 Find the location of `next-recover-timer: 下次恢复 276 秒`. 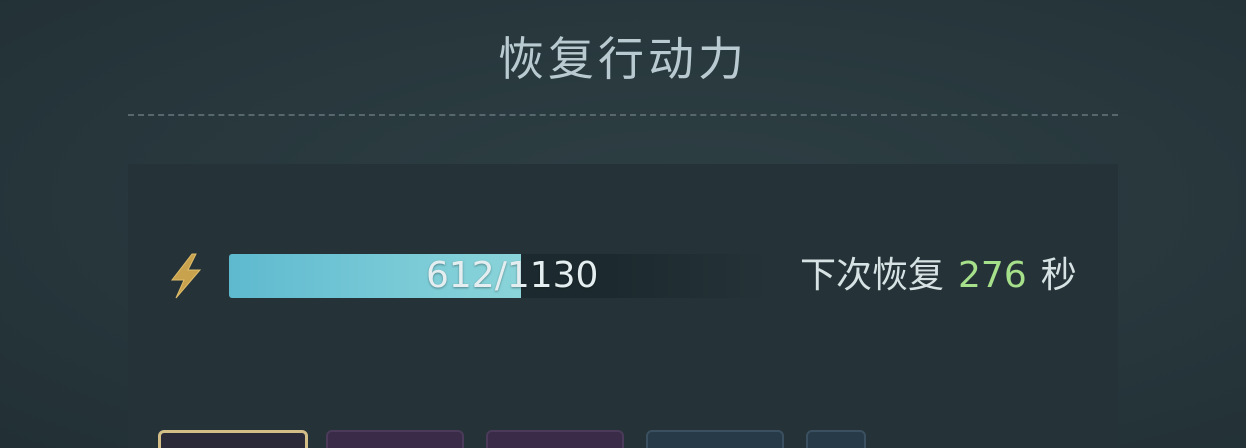

next-recover-timer: 下次恢复 276 秒 is located at coordinates (938, 276).